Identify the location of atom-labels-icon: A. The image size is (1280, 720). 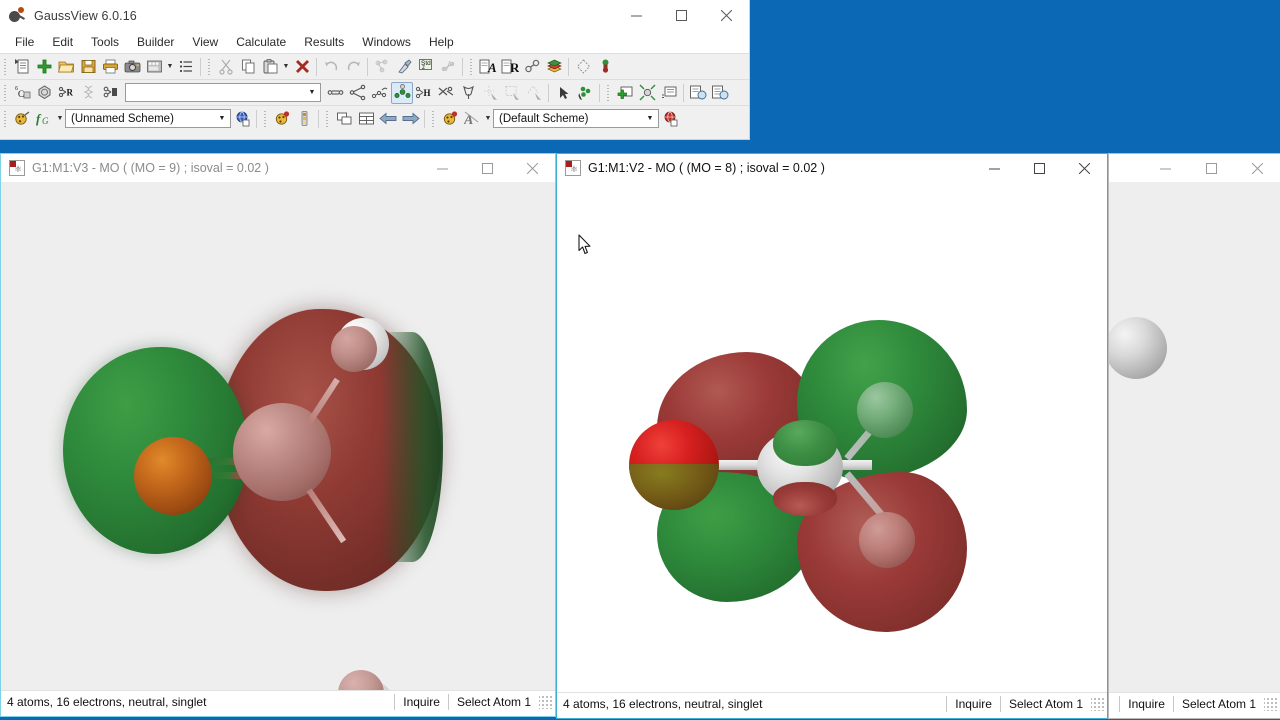
(488, 67).